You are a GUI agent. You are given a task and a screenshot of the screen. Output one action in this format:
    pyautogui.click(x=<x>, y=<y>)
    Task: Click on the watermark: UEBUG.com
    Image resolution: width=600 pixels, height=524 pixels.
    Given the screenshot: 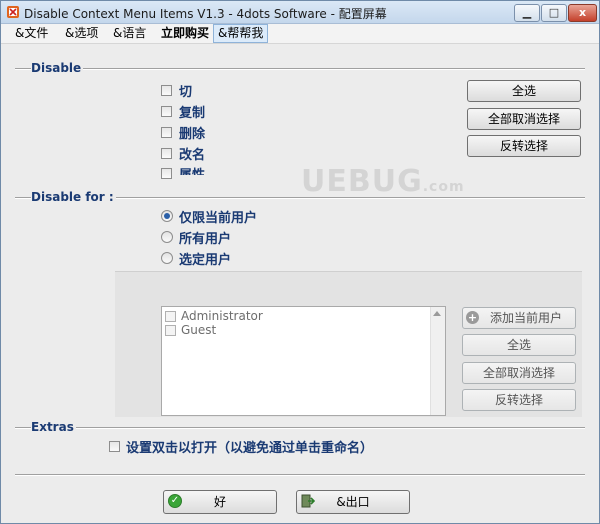 What is the action you would take?
    pyautogui.click(x=383, y=181)
    